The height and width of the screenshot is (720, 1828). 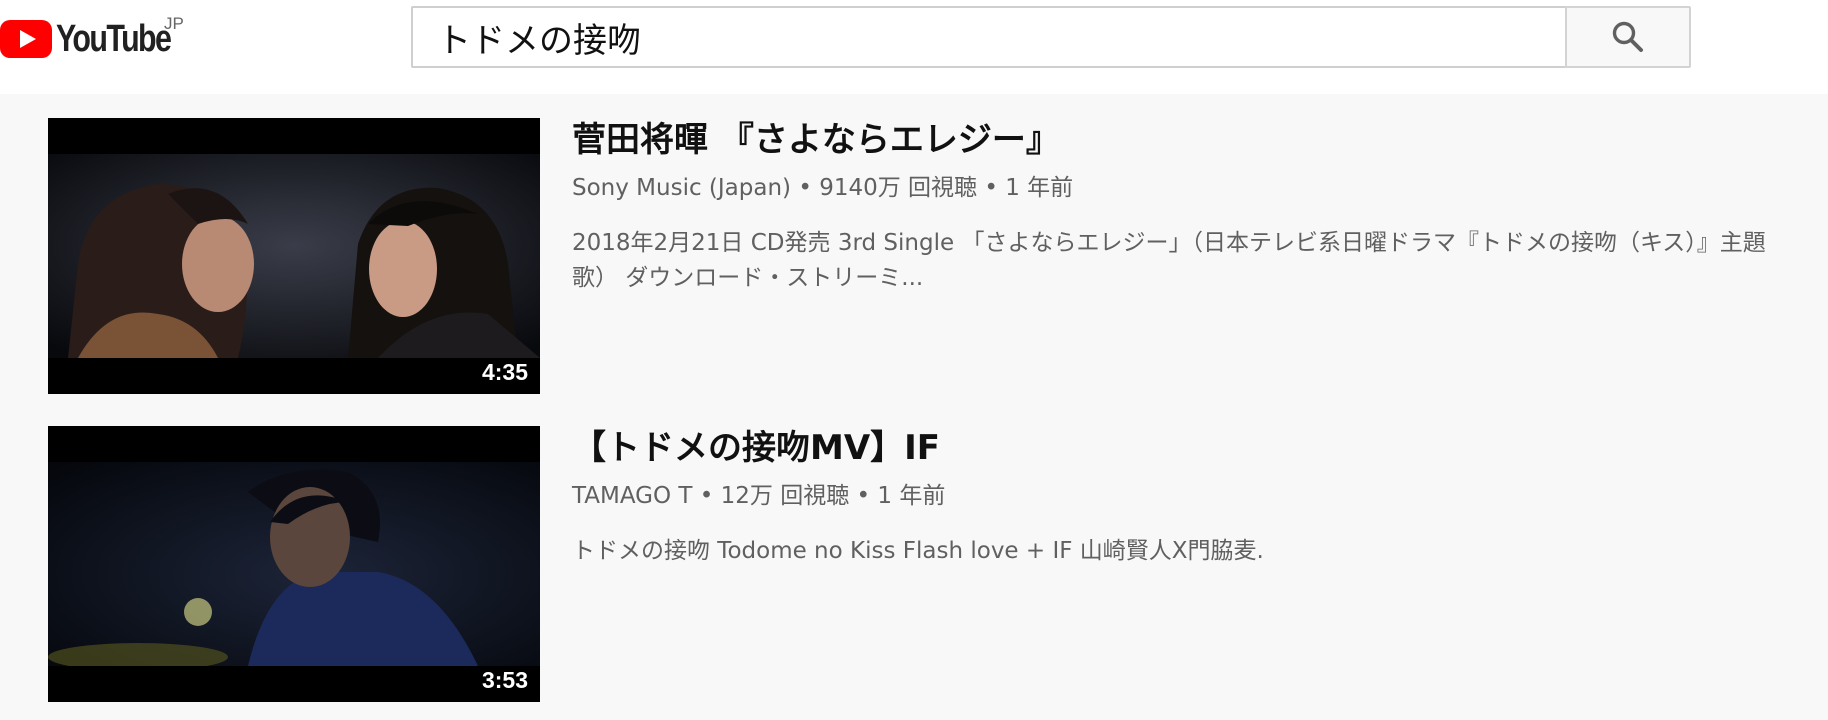 I want to click on video-title: 菅田将暉 『さよならエレジー』, so click(x=1187, y=140).